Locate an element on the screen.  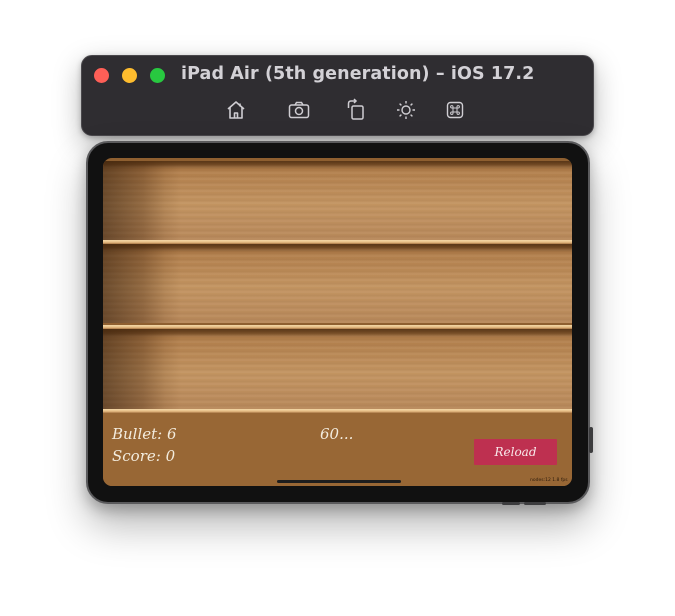
score-label: Score: 0 is located at coordinates (144, 456).